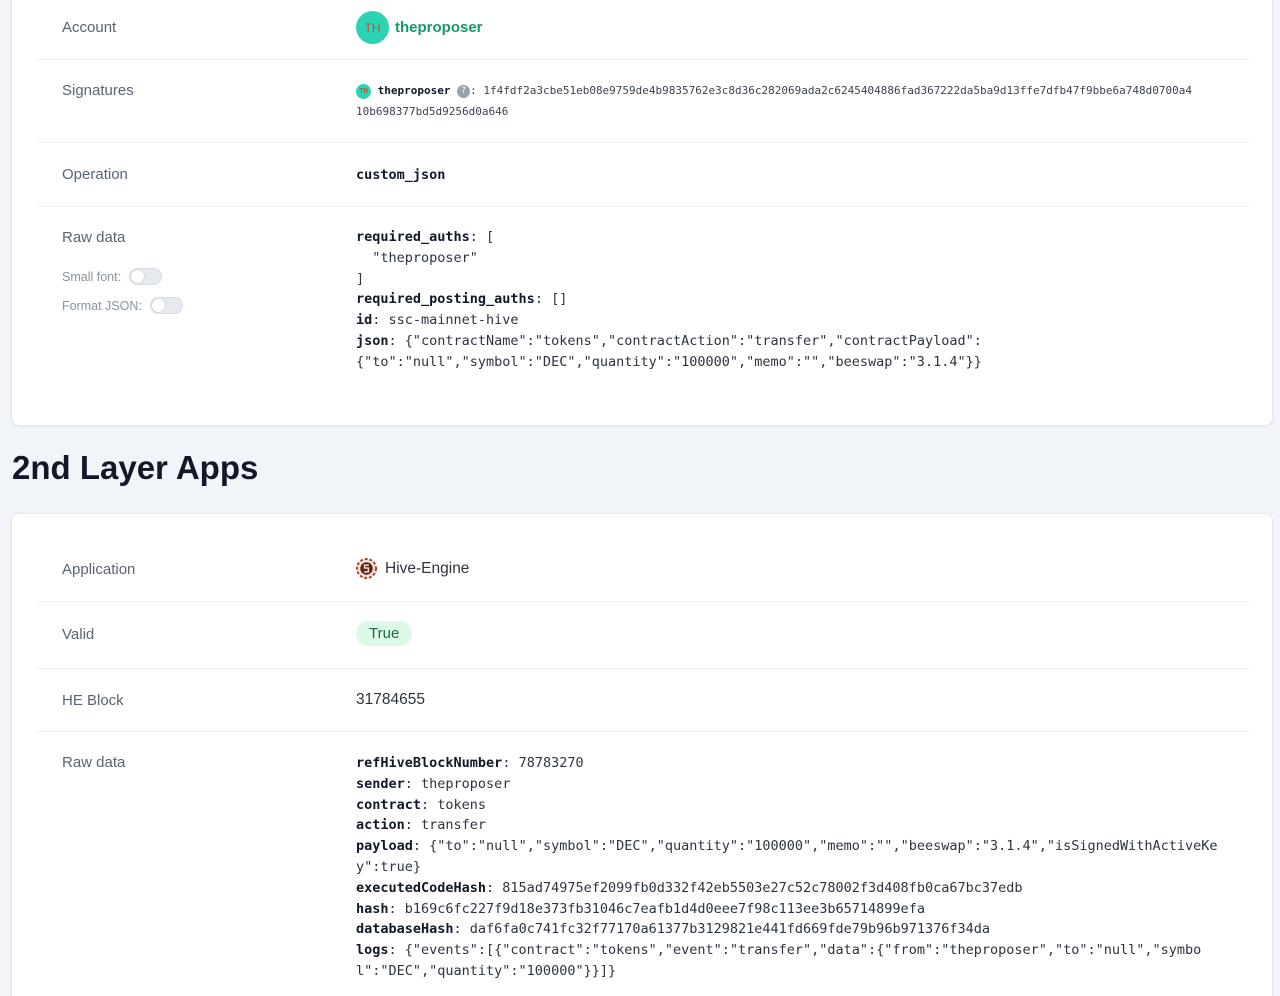  I want to click on question-circle-icon: ?, so click(464, 91).